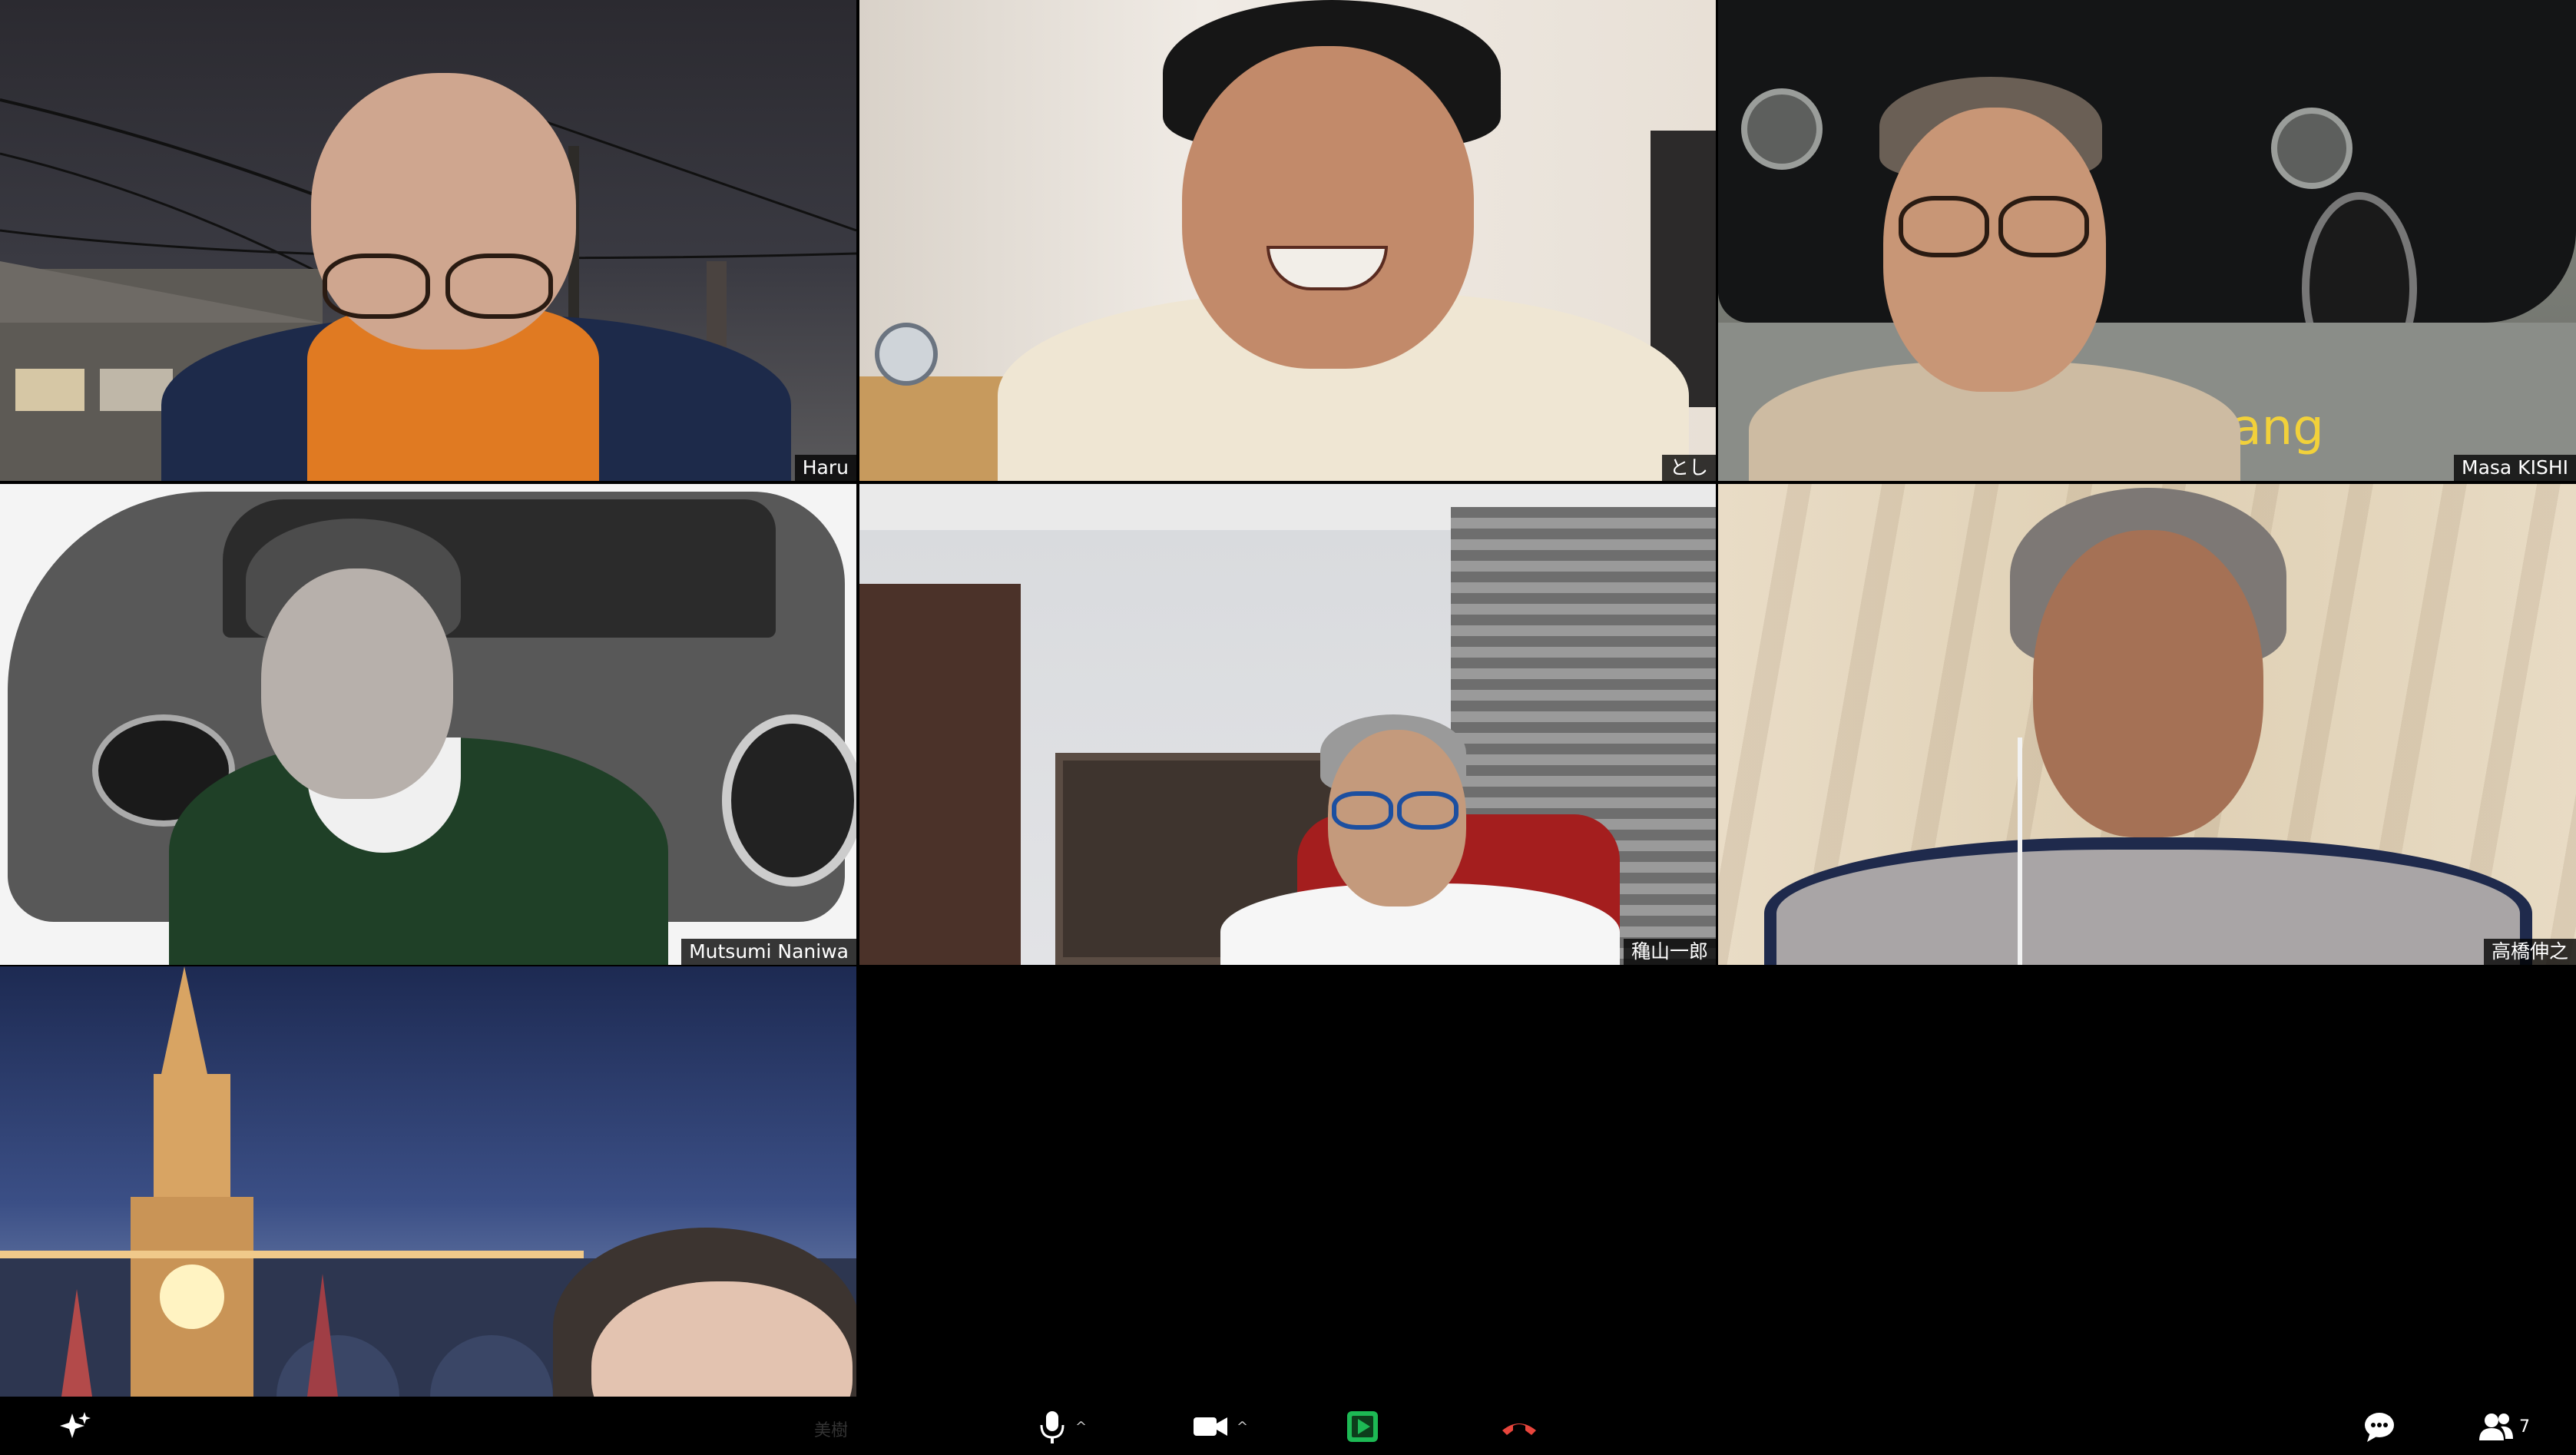  Describe the element at coordinates (2529, 952) in the screenshot. I see `participant-name-label: 高橋伸之` at that location.